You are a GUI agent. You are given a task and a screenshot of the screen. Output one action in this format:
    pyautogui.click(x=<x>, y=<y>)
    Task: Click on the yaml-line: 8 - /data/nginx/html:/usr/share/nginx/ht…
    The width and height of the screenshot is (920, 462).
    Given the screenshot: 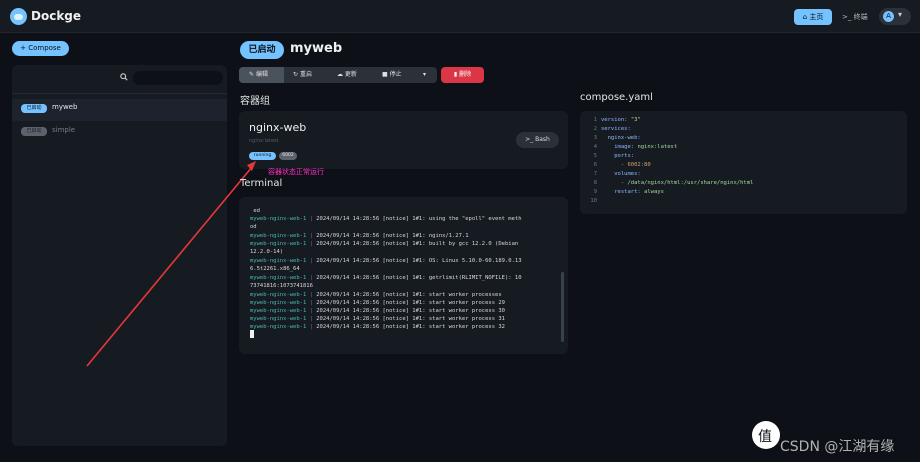 What is the action you would take?
    pyautogui.click(x=673, y=183)
    